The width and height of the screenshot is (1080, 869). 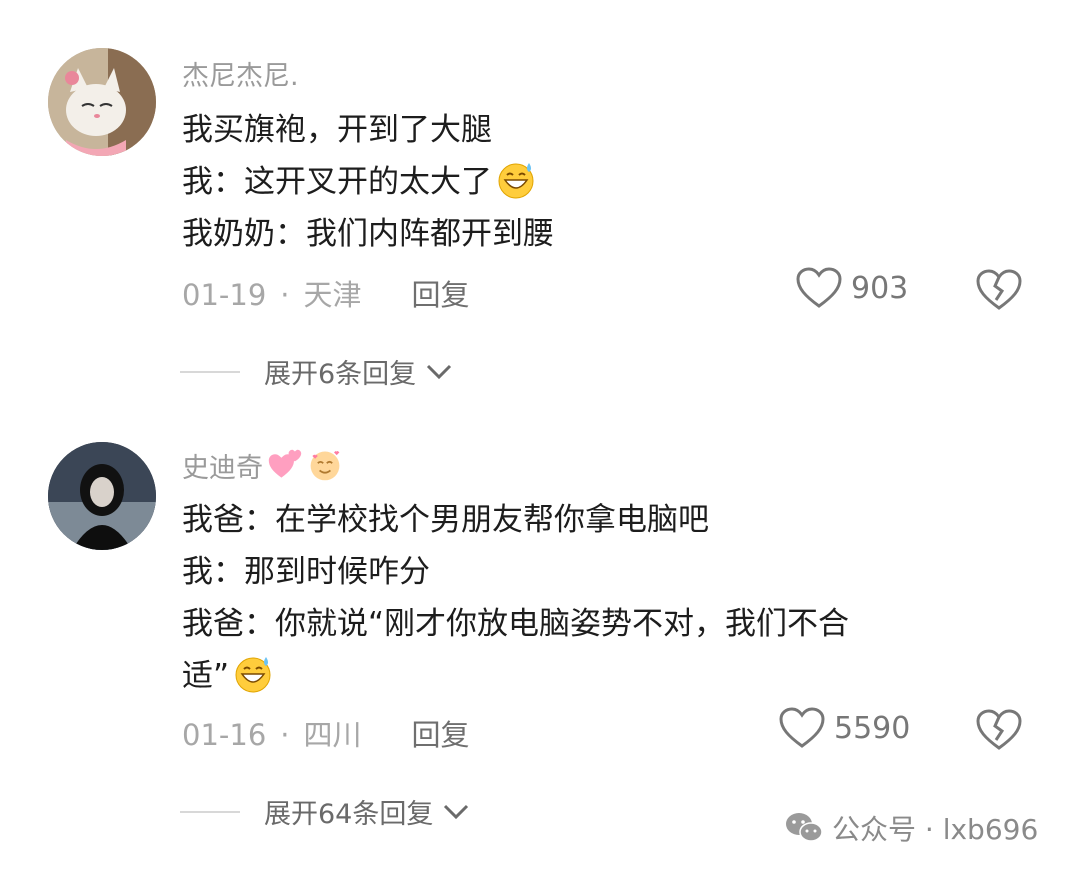 I want to click on like-count: 5590, so click(x=872, y=728).